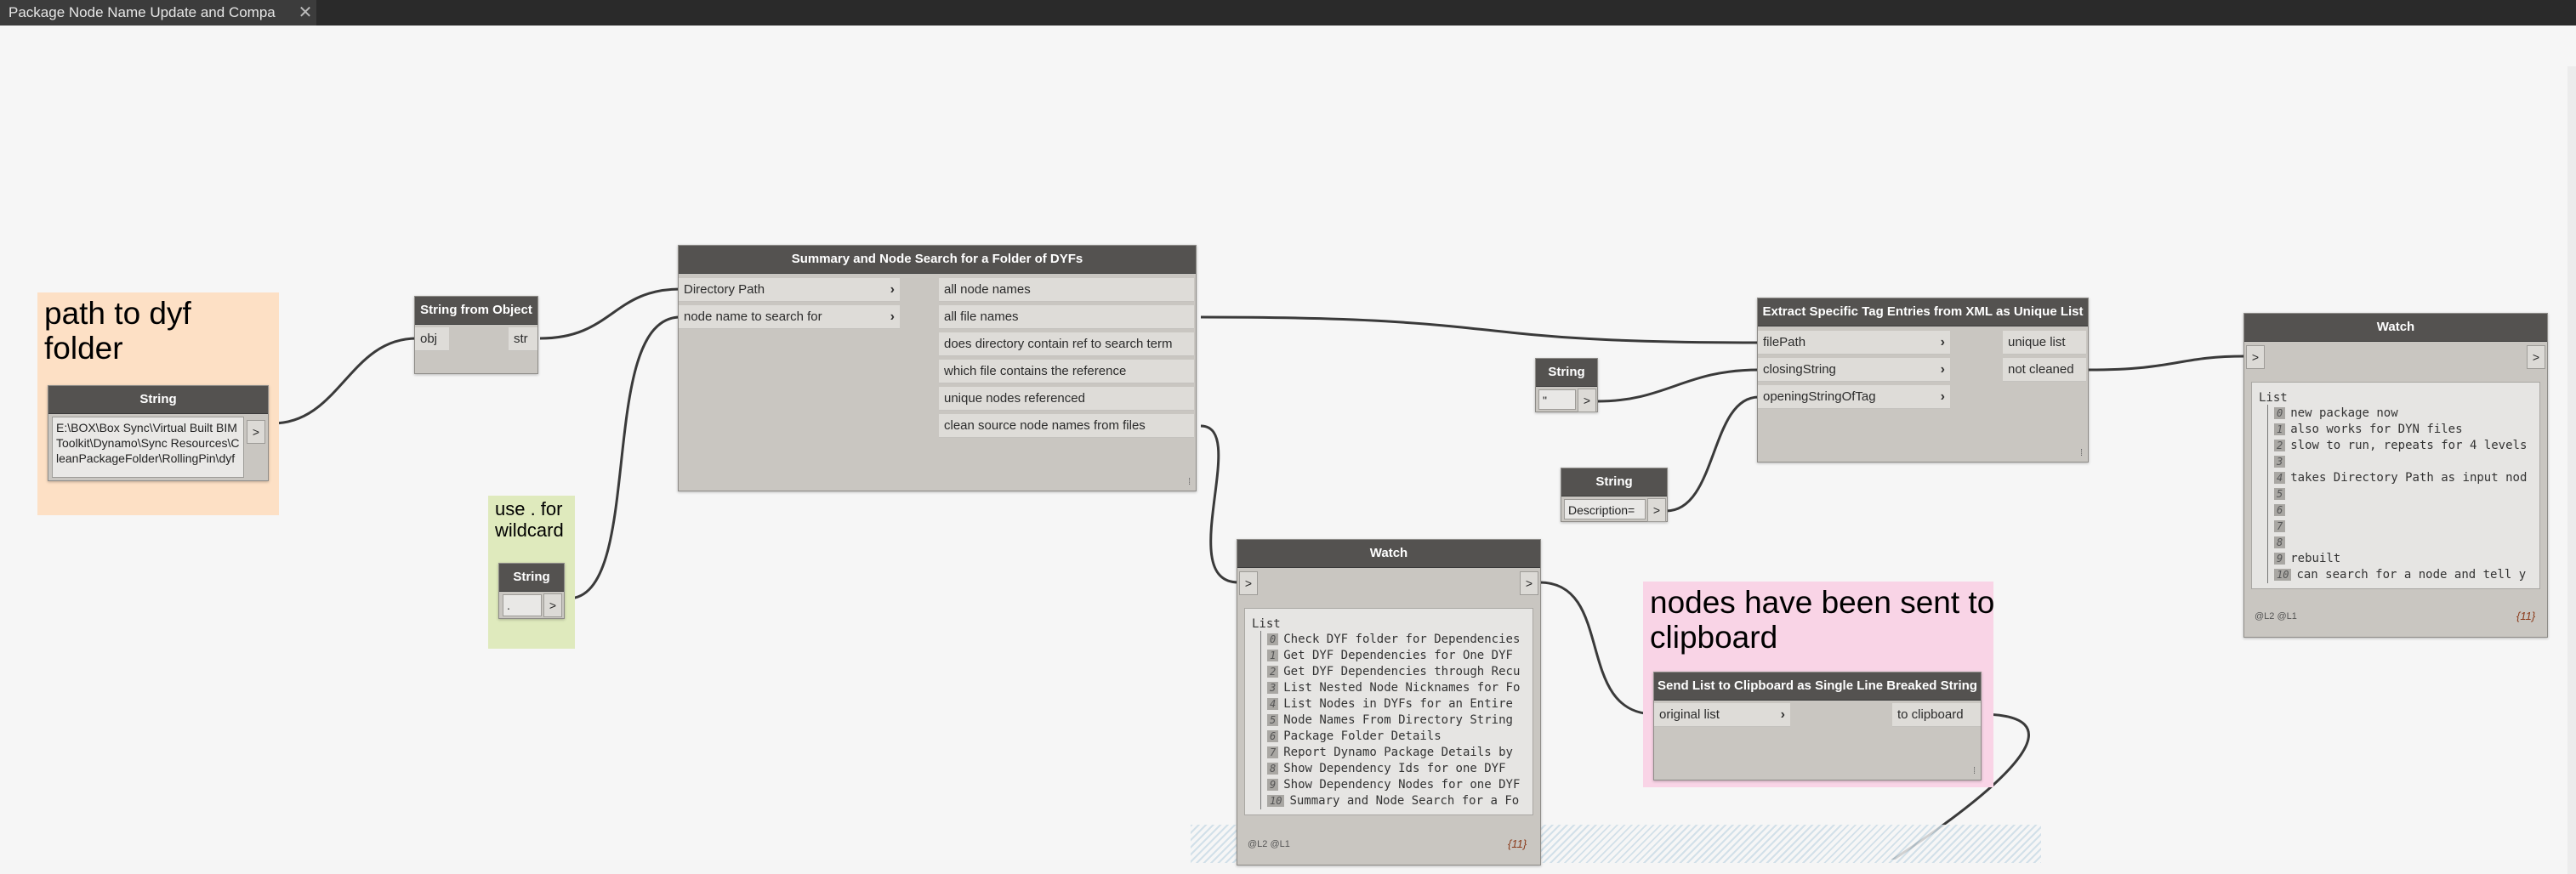  Describe the element at coordinates (1066, 426) in the screenshot. I see `output-port-clean-names: clean source node names from files` at that location.